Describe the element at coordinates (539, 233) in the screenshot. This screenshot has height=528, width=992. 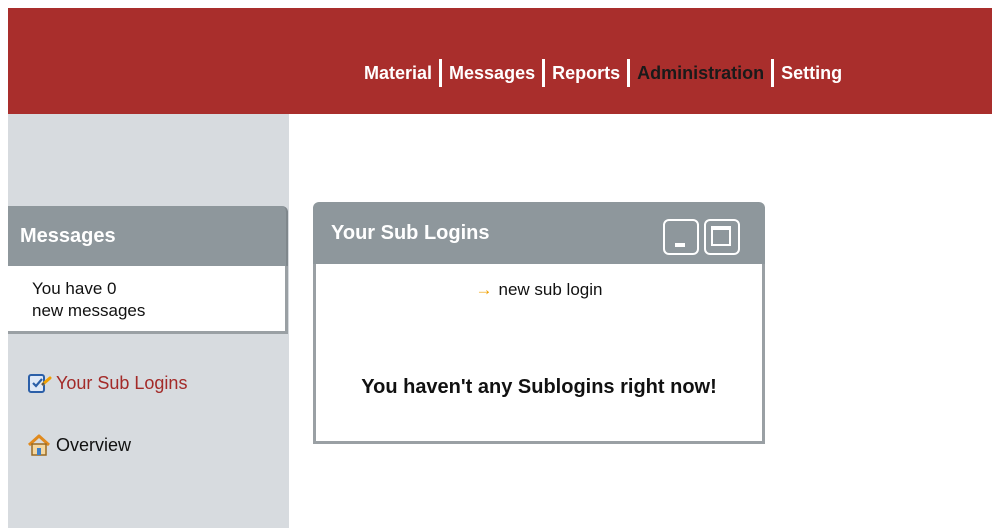
I see `panel-header: Your Sub Logins` at that location.